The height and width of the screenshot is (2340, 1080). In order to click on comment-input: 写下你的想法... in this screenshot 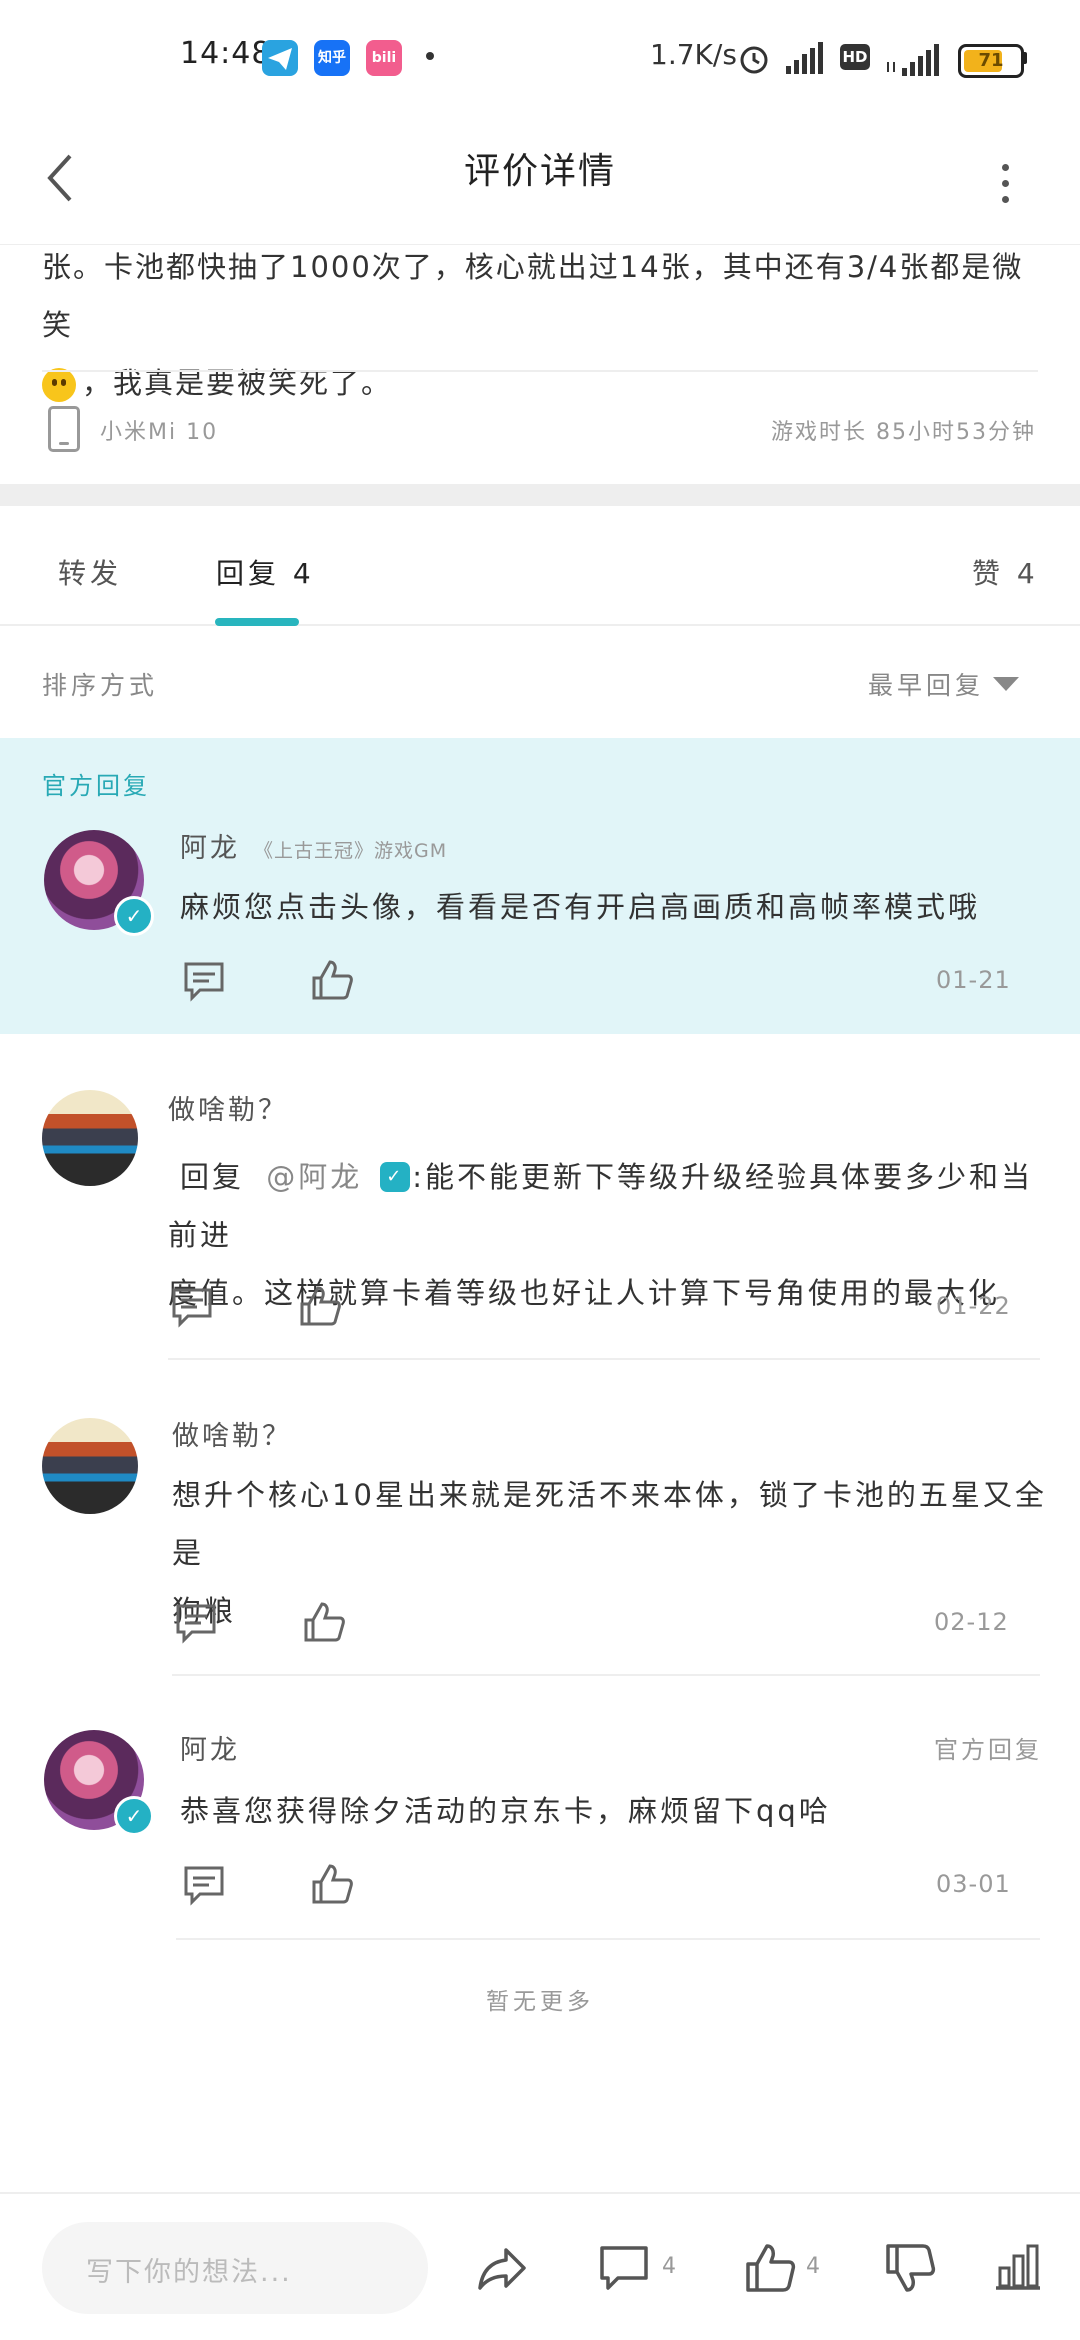, I will do `click(235, 2268)`.